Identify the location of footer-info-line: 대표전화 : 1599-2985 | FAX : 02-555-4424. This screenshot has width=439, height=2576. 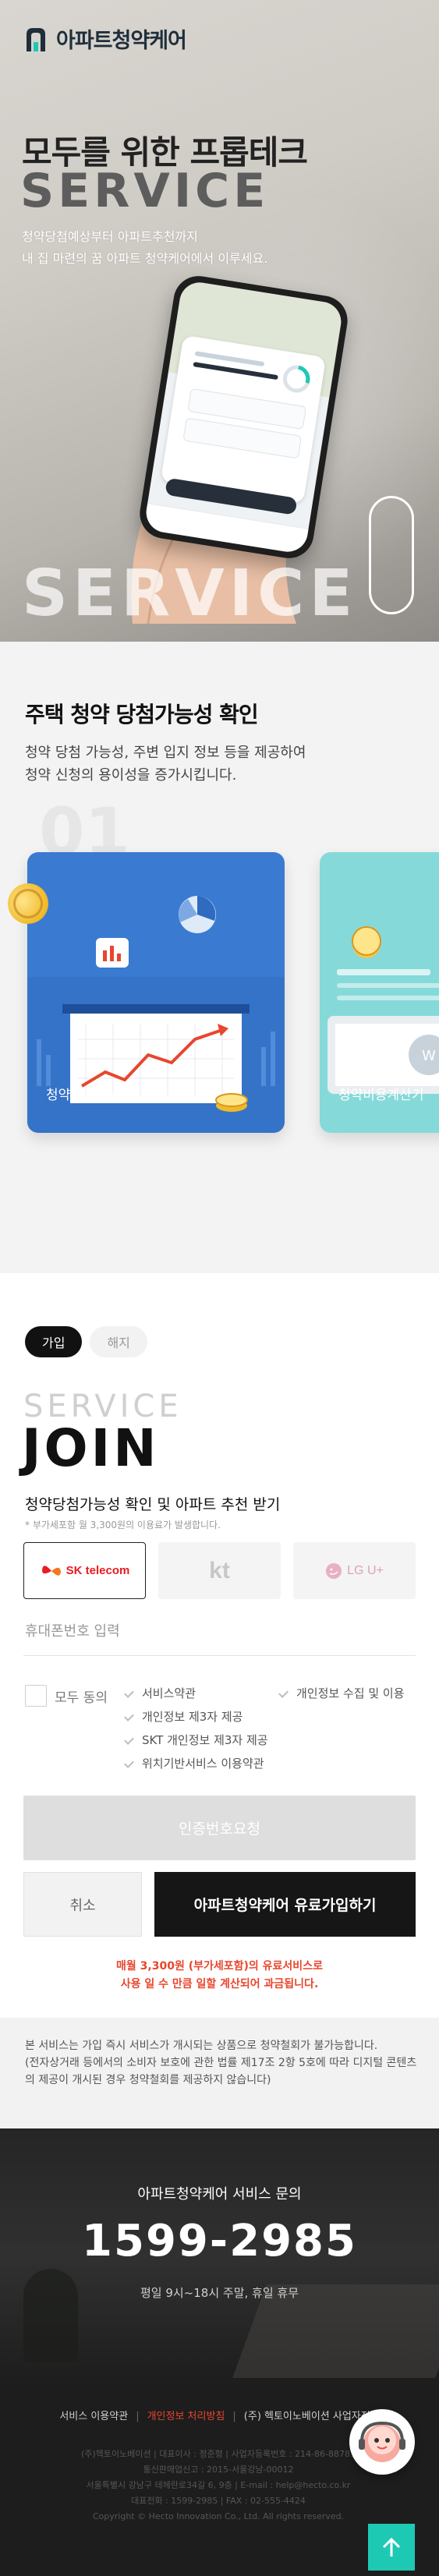
(218, 2501).